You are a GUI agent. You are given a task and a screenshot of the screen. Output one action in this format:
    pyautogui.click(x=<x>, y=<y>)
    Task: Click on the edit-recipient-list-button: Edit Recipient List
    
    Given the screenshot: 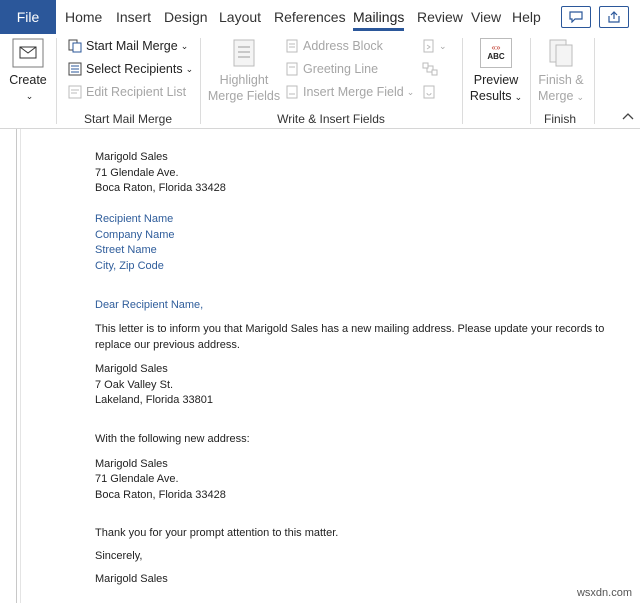 What is the action you would take?
    pyautogui.click(x=127, y=92)
    